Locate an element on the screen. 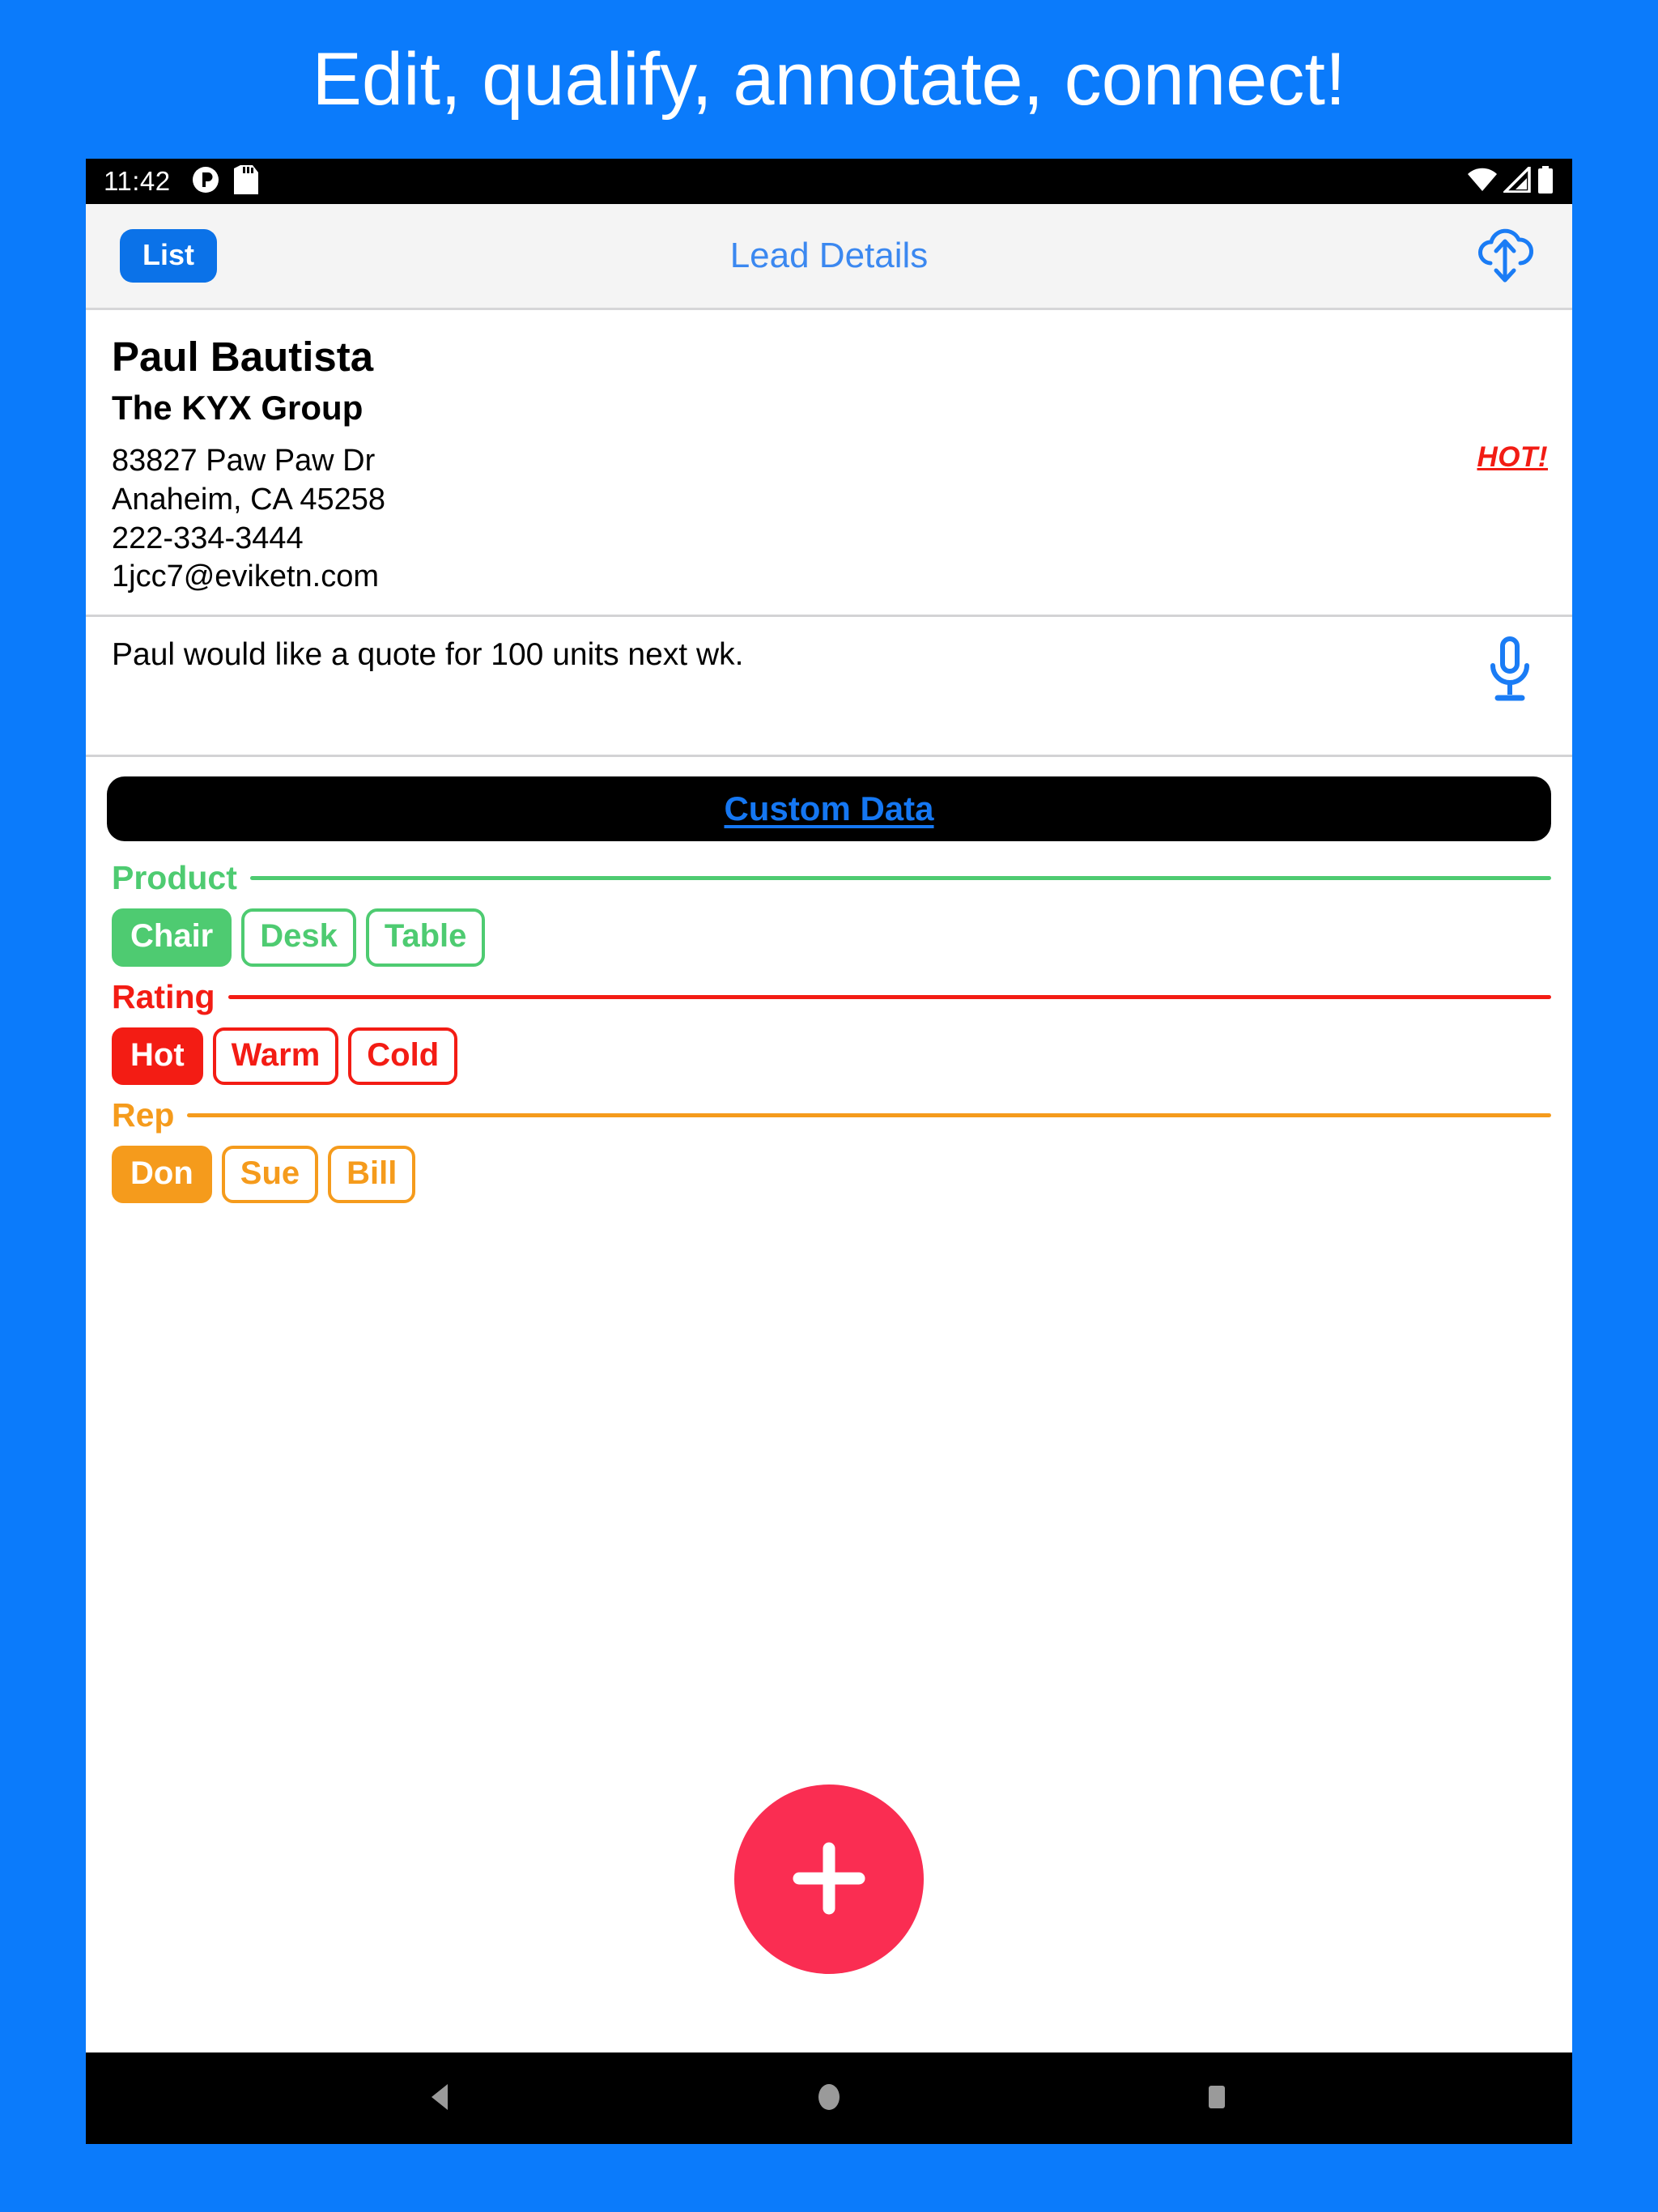 The width and height of the screenshot is (1658, 2212). status-bar-left-icons is located at coordinates (225, 181).